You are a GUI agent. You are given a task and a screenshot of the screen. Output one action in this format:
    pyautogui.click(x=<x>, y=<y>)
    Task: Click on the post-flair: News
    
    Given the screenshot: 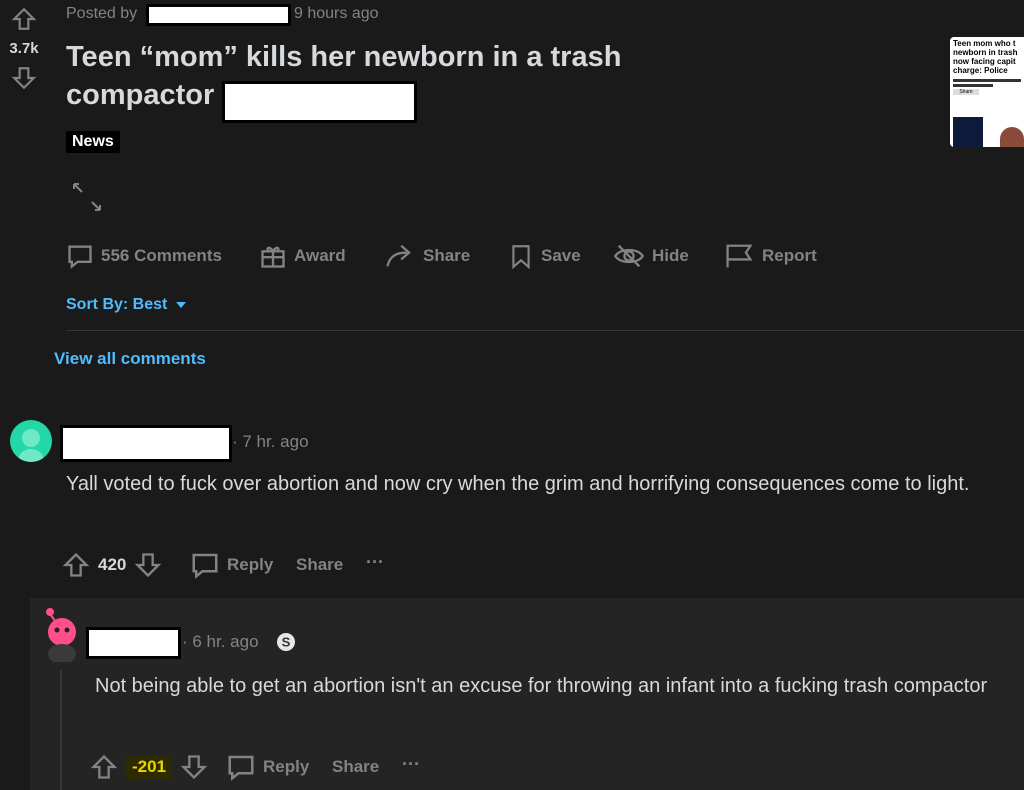 What is the action you would take?
    pyautogui.click(x=93, y=142)
    